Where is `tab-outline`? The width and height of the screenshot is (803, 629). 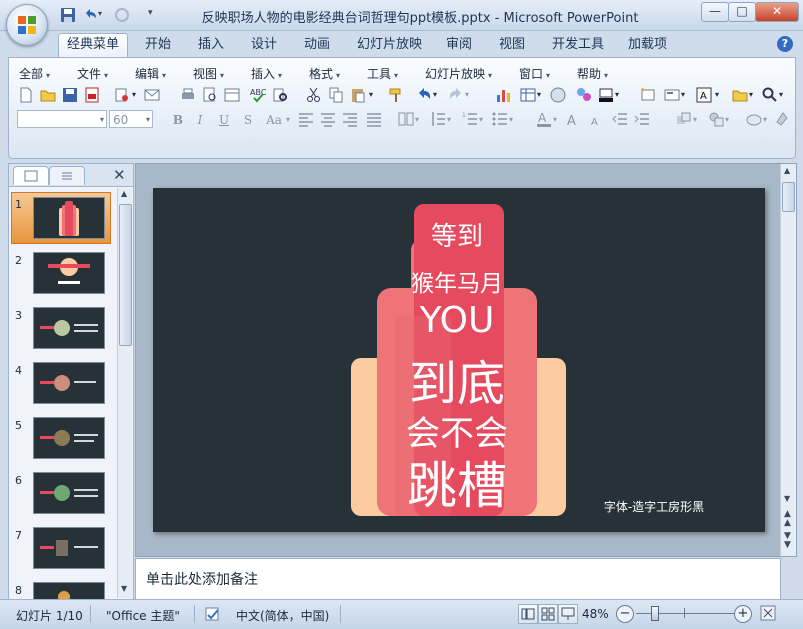 tab-outline is located at coordinates (67, 175).